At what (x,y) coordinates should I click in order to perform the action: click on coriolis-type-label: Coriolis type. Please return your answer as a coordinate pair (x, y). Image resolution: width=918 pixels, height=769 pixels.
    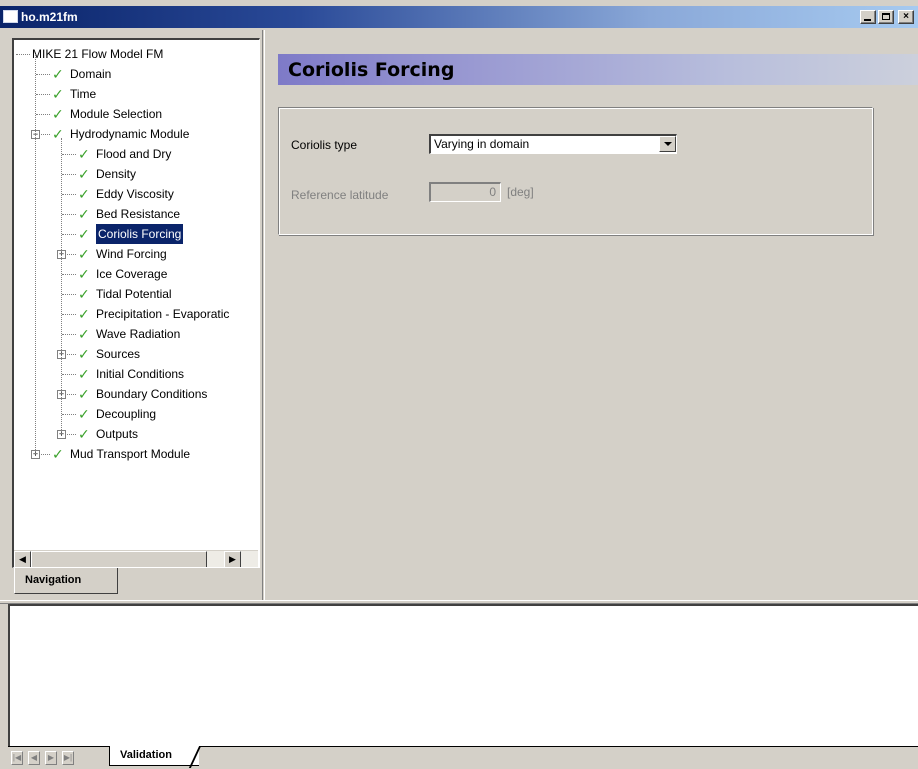
    Looking at the image, I should click on (324, 145).